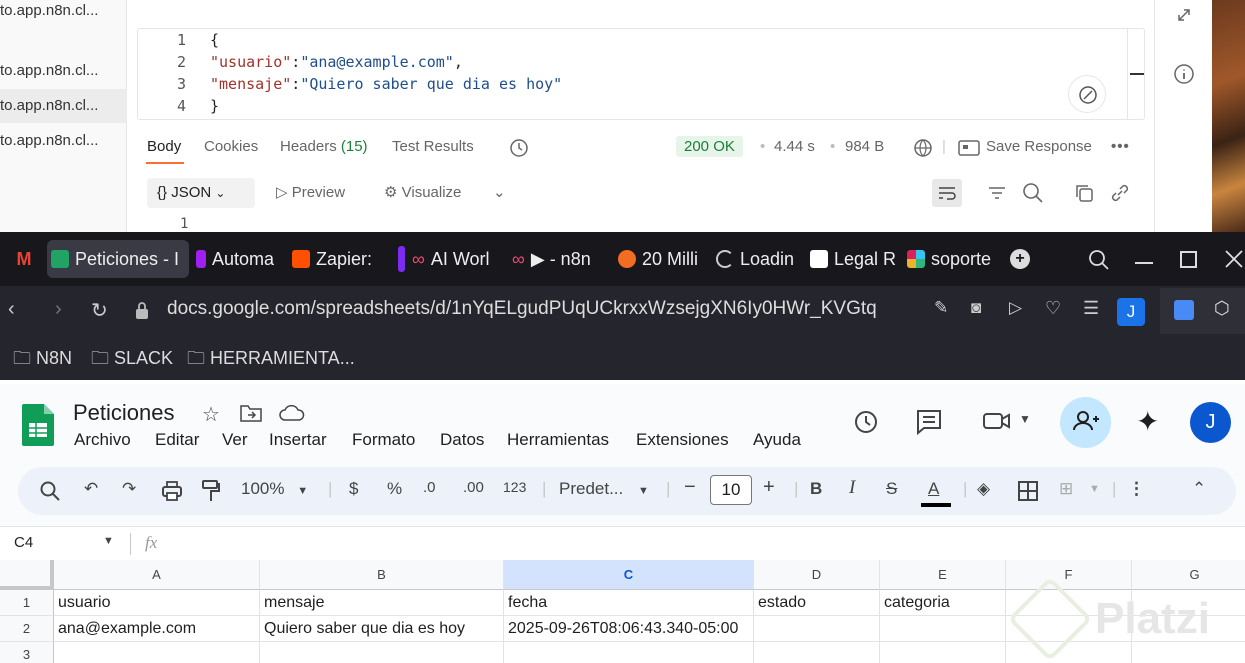  Describe the element at coordinates (27, 603) in the screenshot. I see `row-header: 1` at that location.